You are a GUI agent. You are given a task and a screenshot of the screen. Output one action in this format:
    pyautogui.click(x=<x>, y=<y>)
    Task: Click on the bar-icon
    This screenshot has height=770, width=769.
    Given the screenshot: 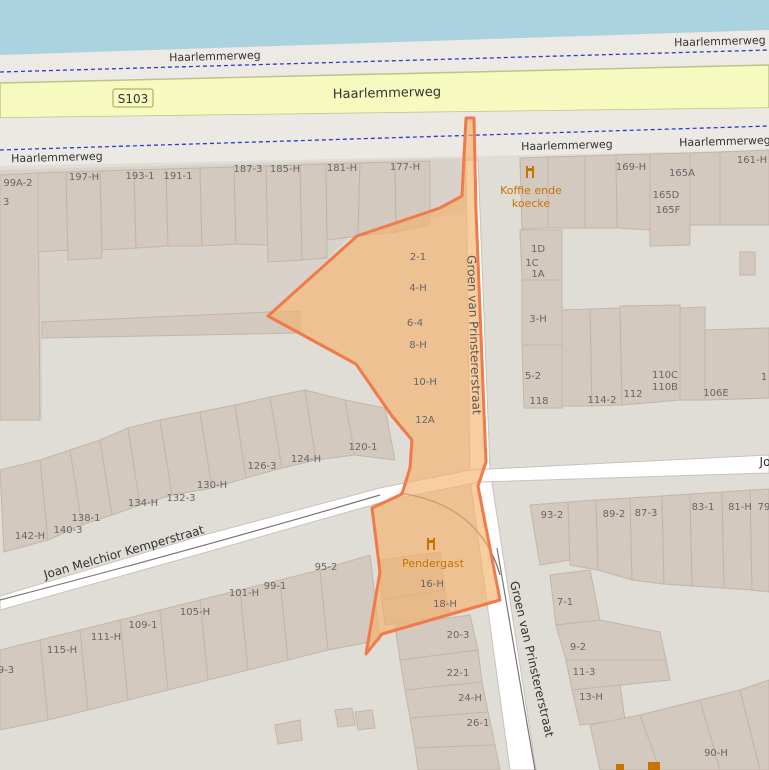 What is the action you would take?
    pyautogui.click(x=620, y=767)
    